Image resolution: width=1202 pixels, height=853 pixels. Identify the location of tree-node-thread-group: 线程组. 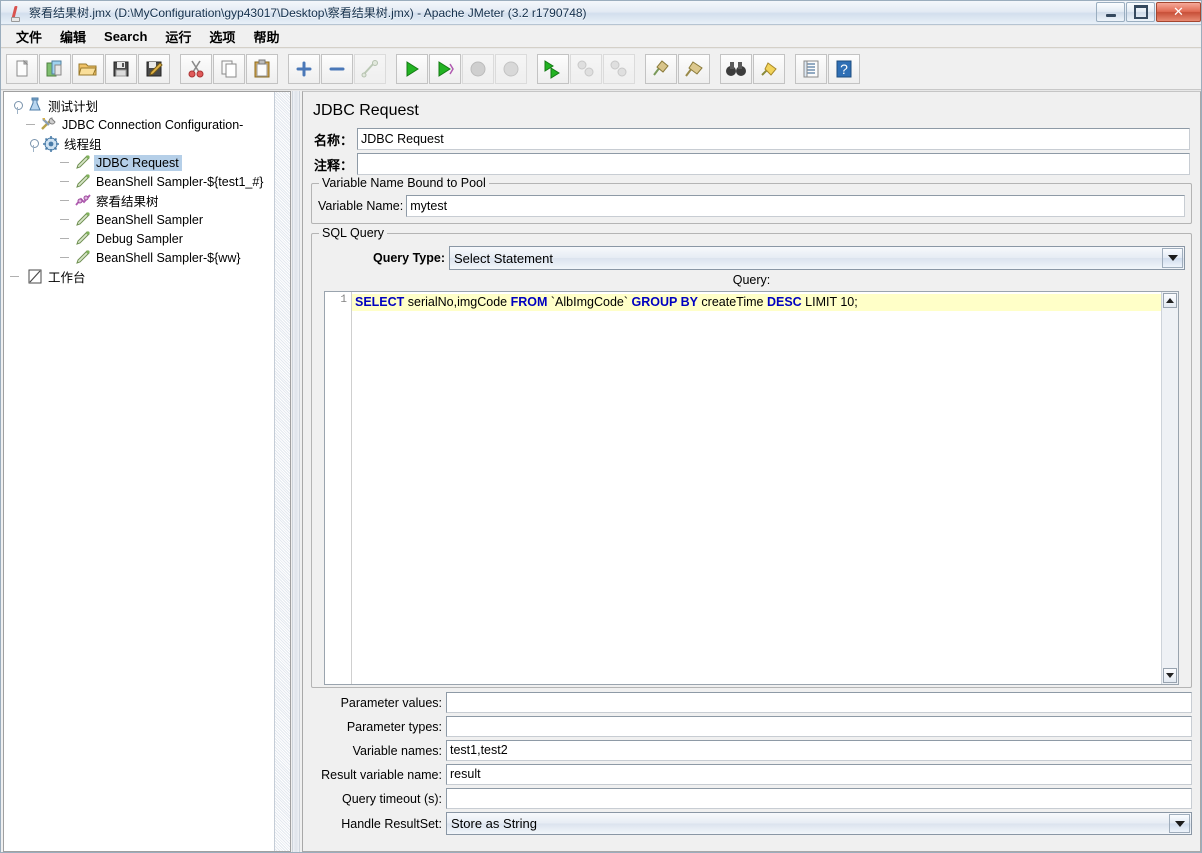
(147, 143).